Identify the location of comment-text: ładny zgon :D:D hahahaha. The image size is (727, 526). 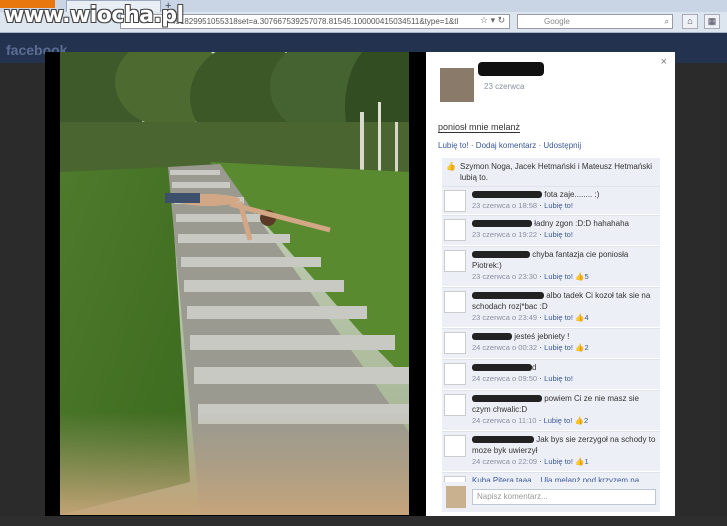
(581, 223).